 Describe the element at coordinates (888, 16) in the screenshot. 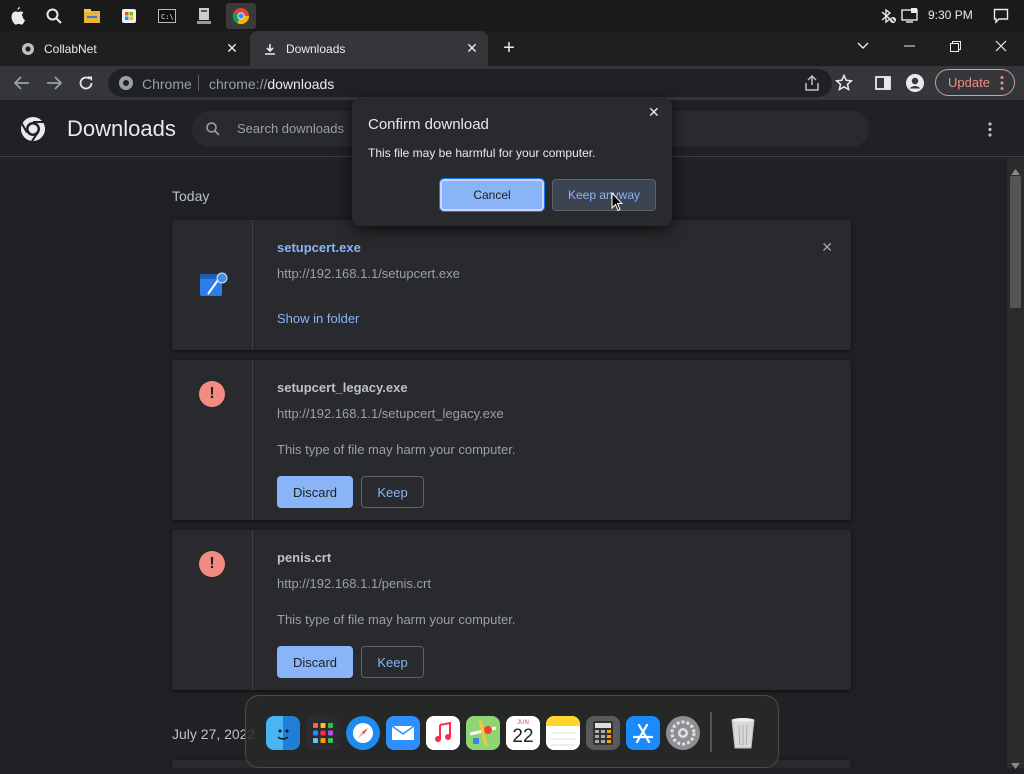

I see `bluetooth-off-icon` at that location.